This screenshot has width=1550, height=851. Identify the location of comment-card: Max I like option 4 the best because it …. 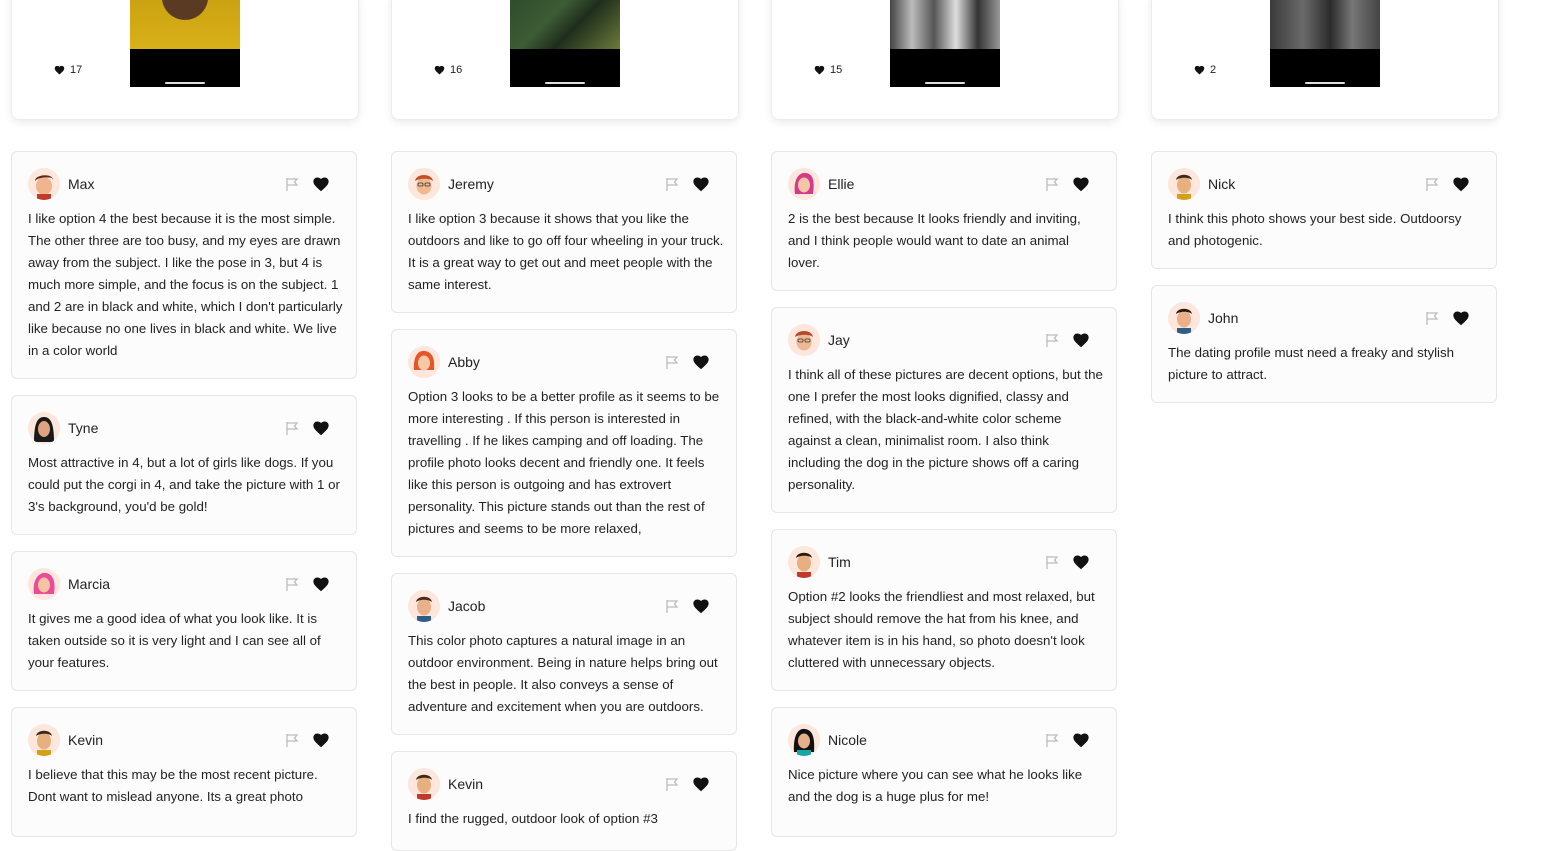
(184, 265).